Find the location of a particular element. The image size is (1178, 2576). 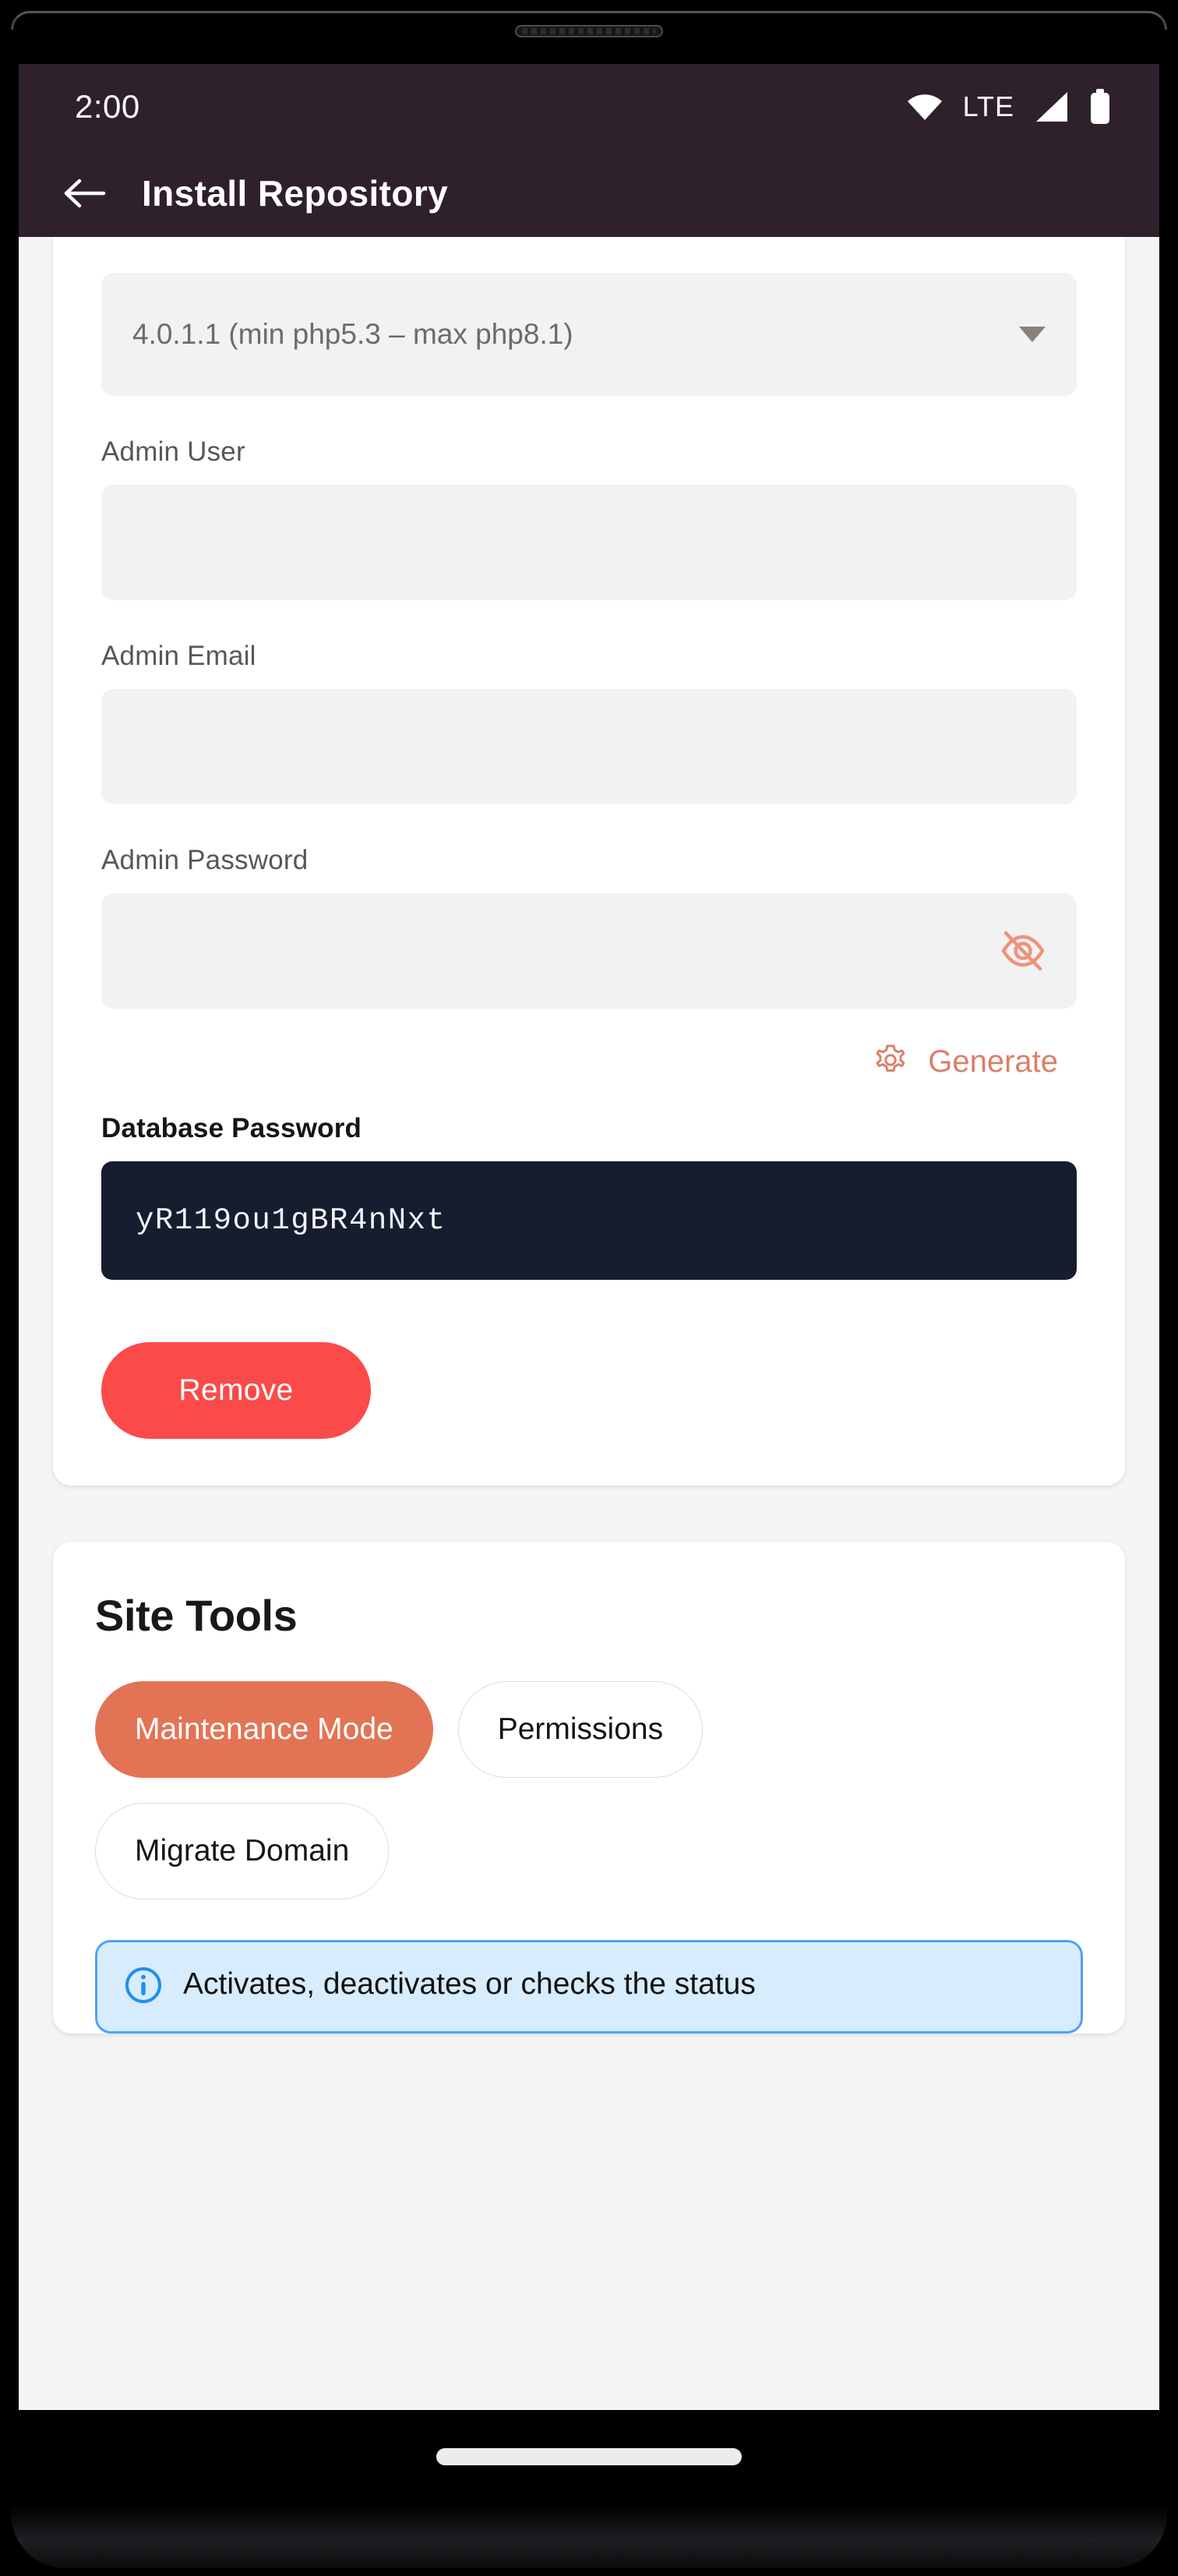

site-tools-title: Site Tools is located at coordinates (196, 1615).